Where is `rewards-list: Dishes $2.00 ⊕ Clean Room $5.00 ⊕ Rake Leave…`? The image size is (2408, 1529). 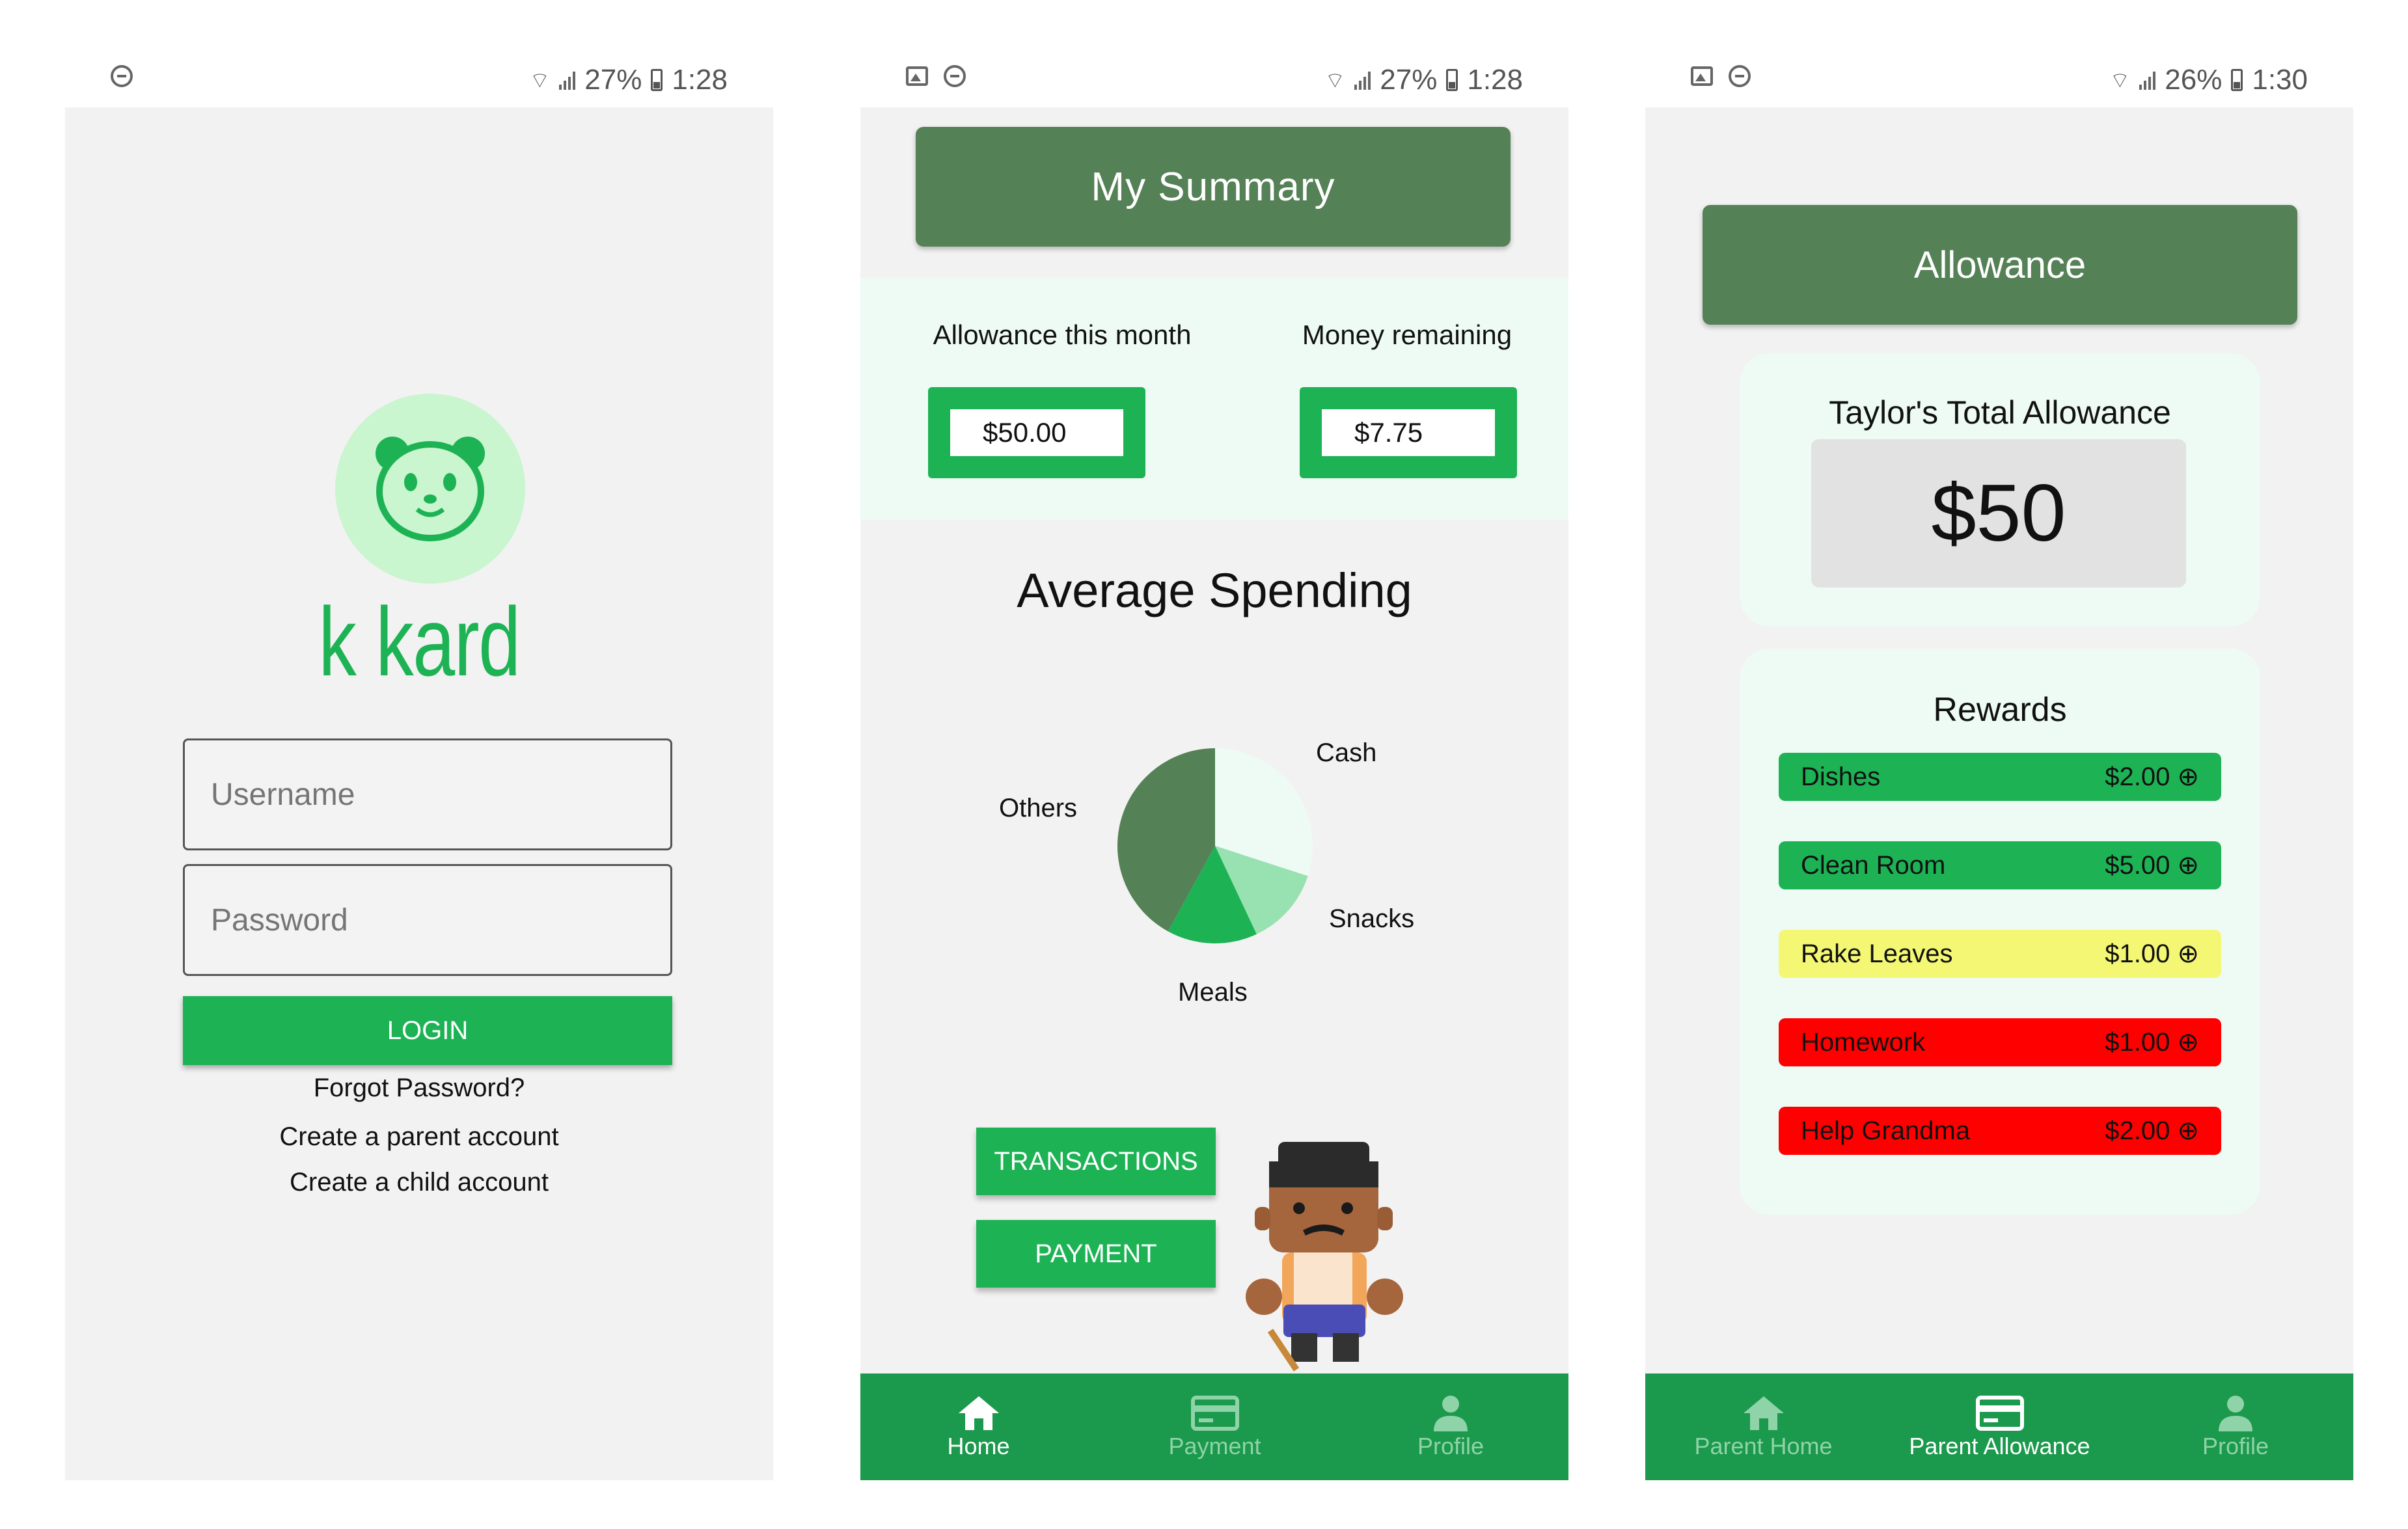 rewards-list: Dishes $2.00 ⊕ Clean Room $5.00 ⊕ Rake Leave… is located at coordinates (2000, 974).